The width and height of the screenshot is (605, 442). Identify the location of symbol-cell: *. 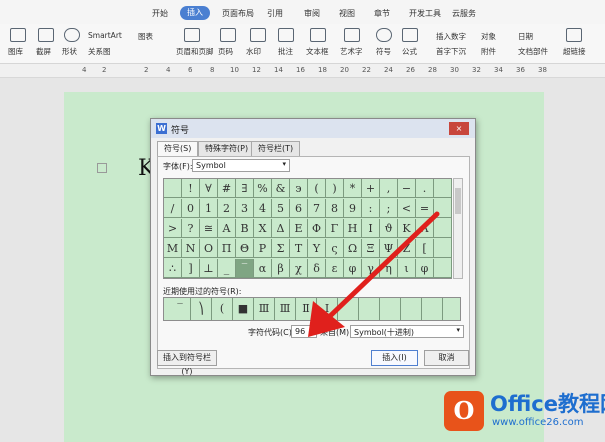
(353, 188).